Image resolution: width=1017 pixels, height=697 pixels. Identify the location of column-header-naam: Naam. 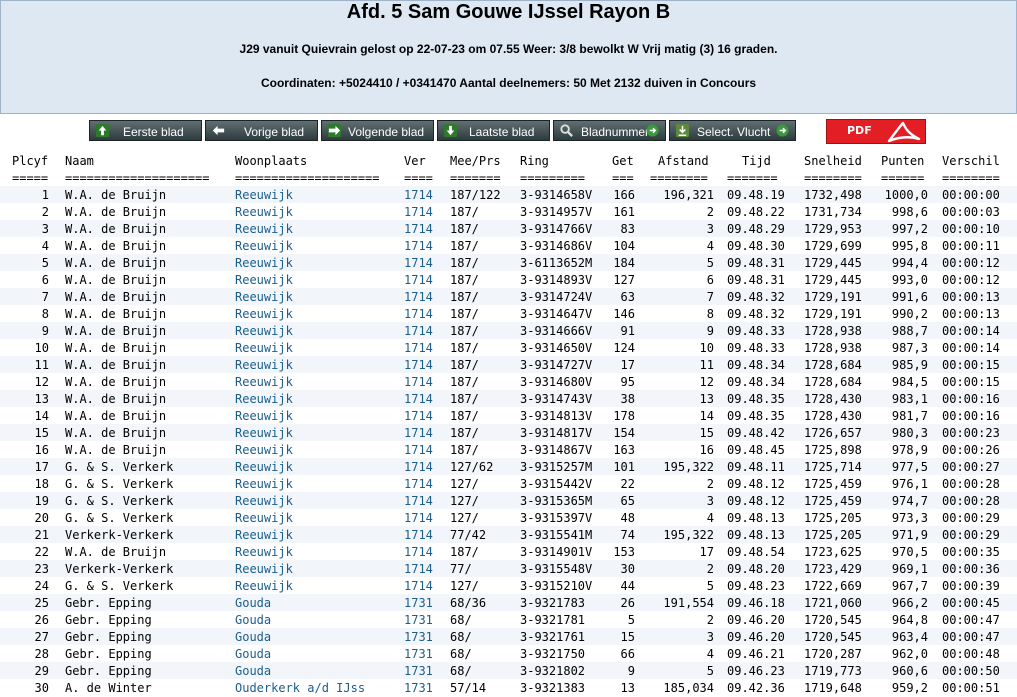
(79, 161).